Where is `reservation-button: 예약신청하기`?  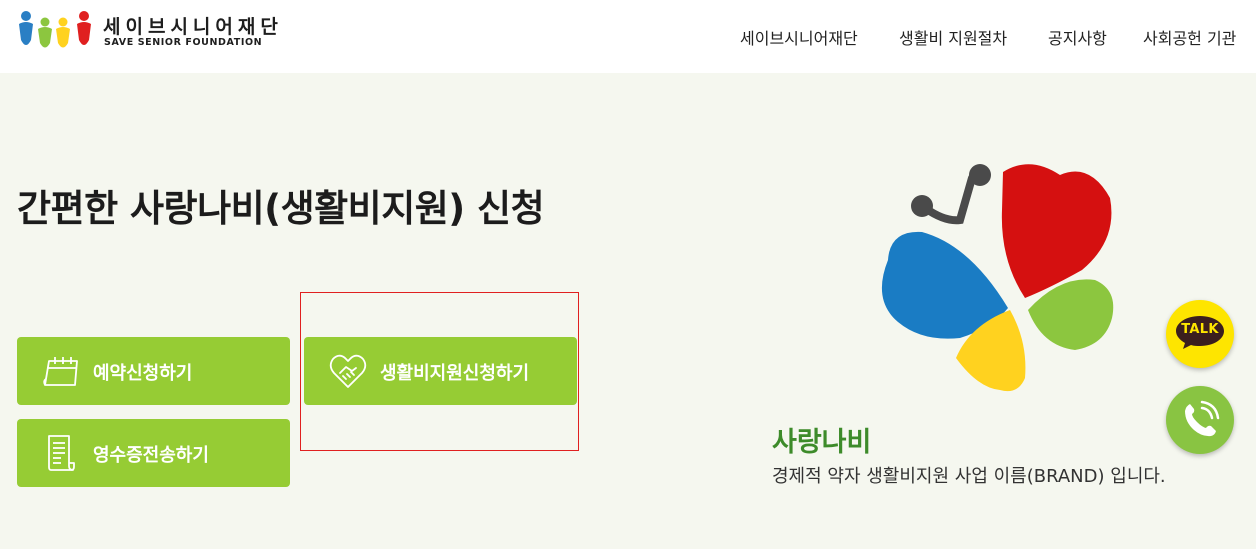
reservation-button: 예약신청하기 is located at coordinates (153, 371).